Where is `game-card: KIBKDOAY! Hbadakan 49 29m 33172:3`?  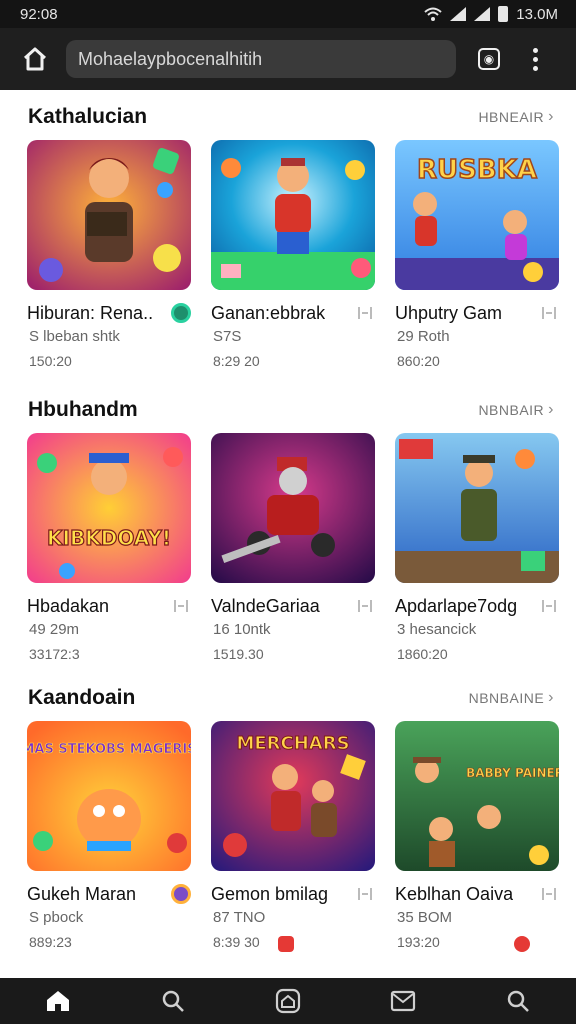
game-card: KIBKDOAY! Hbadakan 49 29m 33172:3 is located at coordinates (109, 547).